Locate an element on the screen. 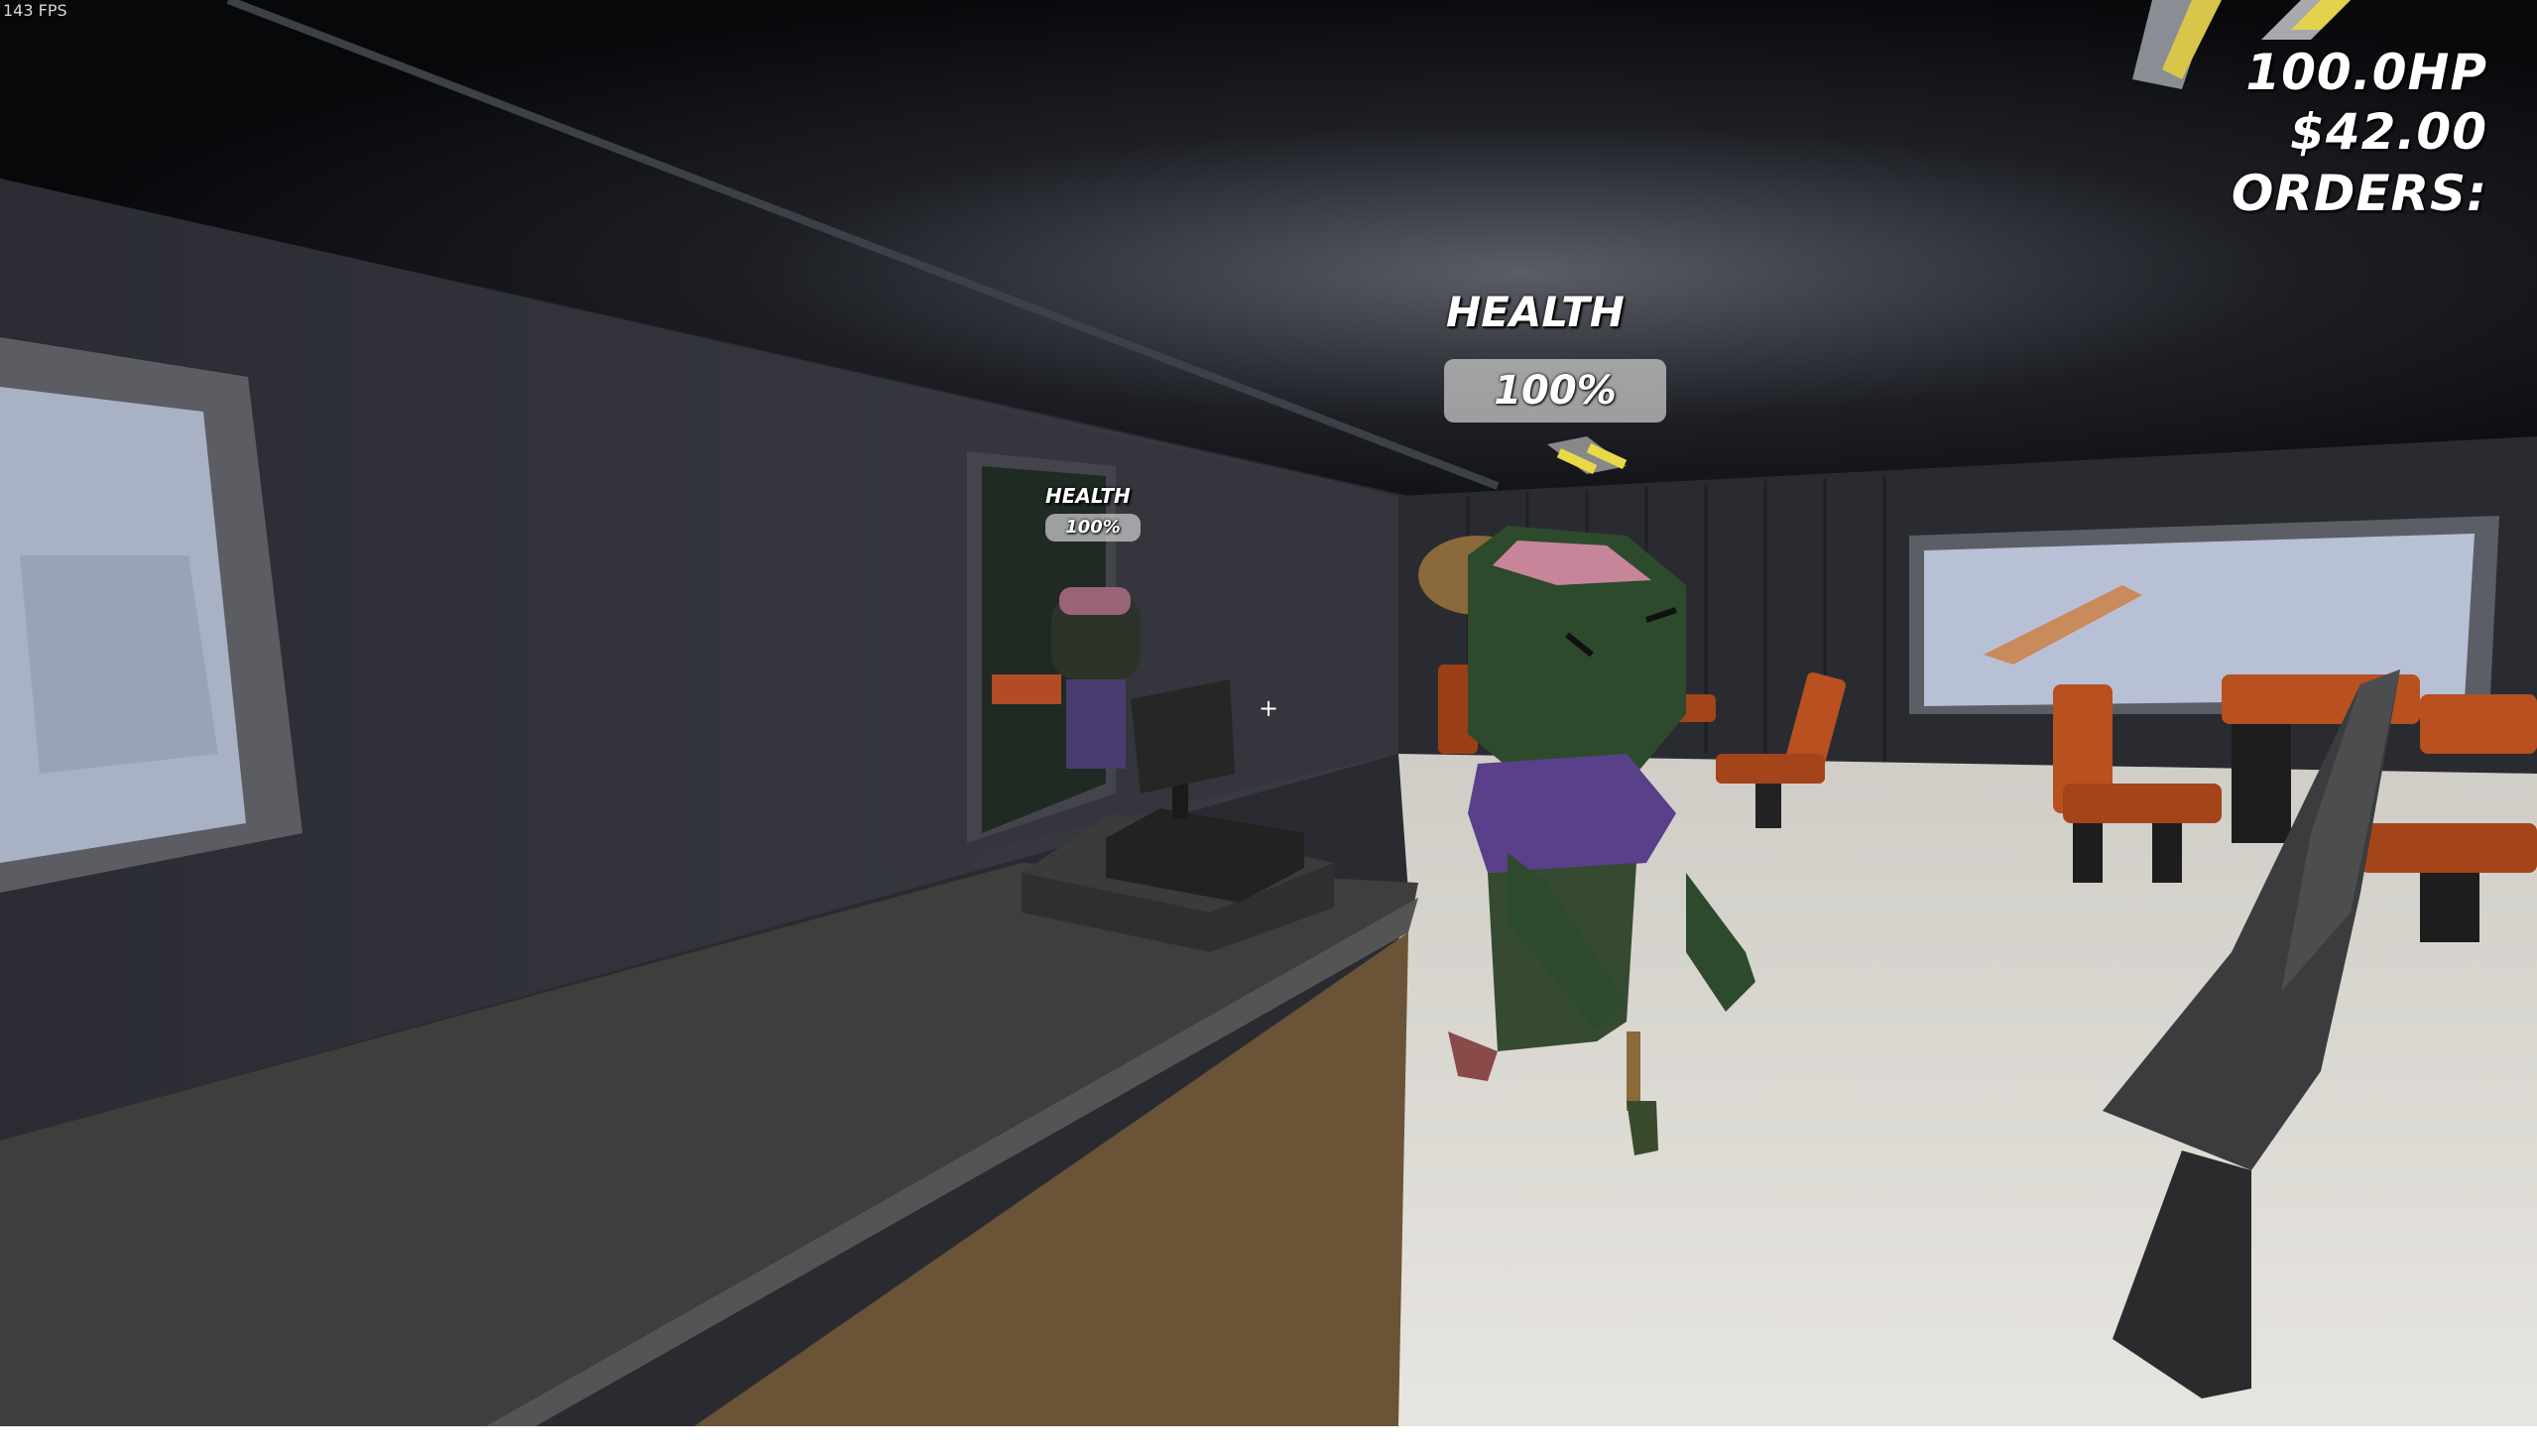 The width and height of the screenshot is (2537, 1456). crosshair: + is located at coordinates (1269, 708).